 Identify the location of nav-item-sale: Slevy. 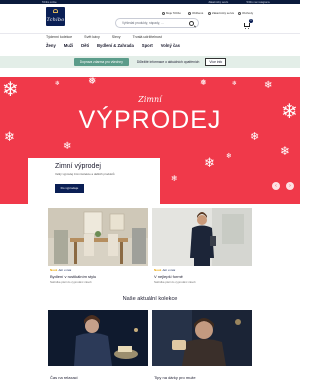
(116, 37).